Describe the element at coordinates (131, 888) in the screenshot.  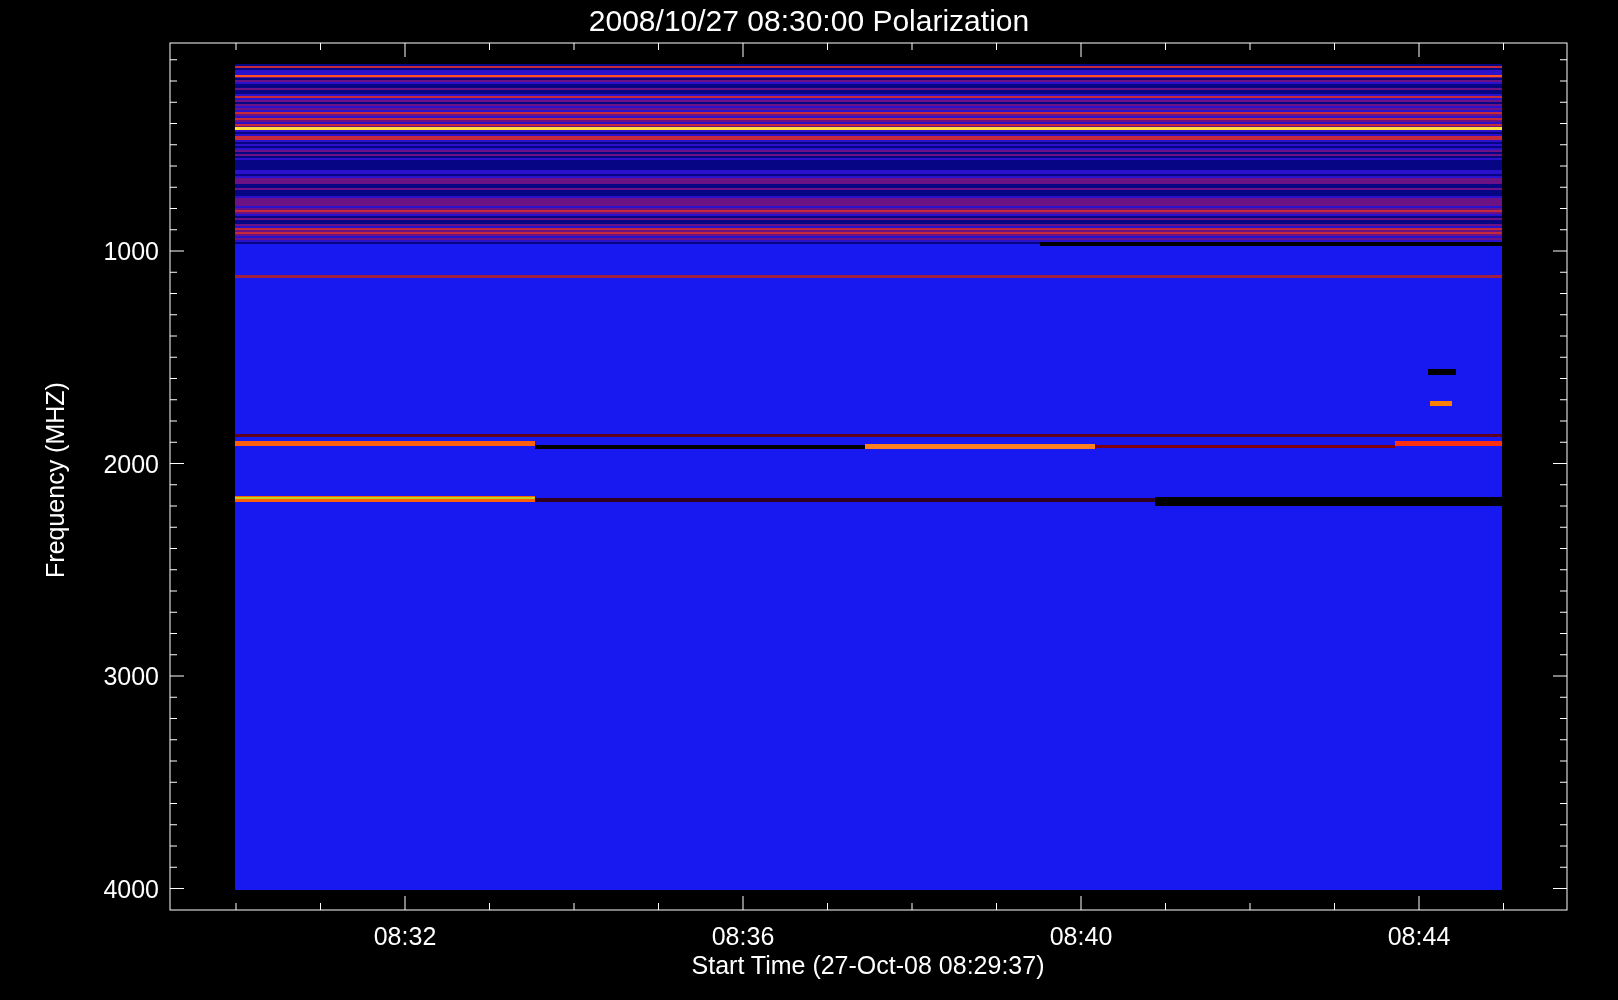
I see `y-tick-label: 4000` at that location.